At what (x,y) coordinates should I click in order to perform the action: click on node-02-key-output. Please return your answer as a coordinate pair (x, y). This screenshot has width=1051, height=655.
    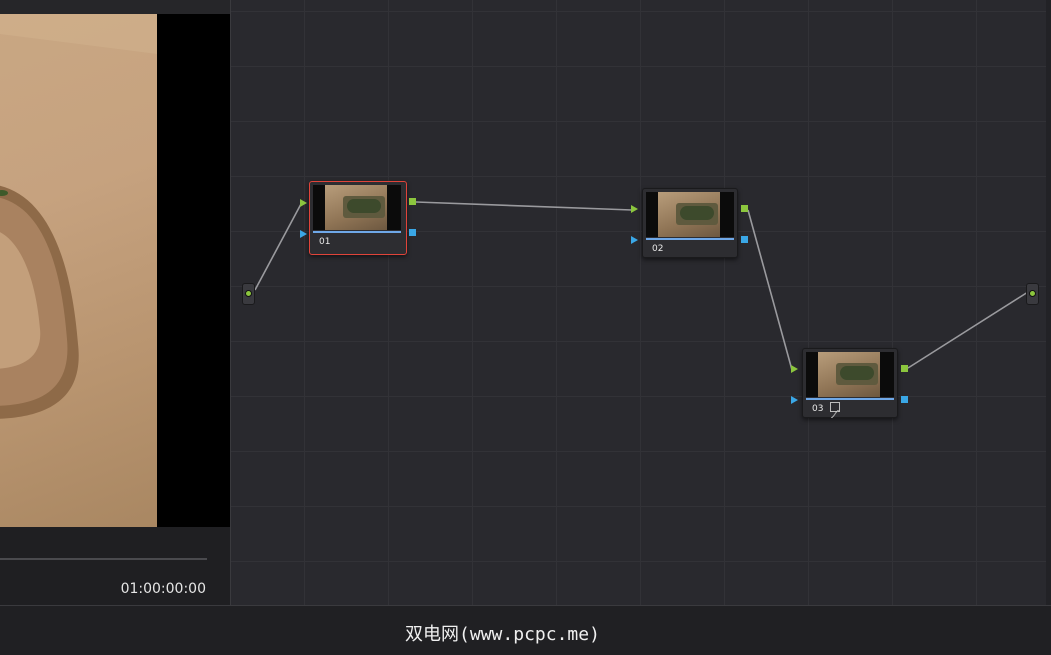
    Looking at the image, I should click on (744, 239).